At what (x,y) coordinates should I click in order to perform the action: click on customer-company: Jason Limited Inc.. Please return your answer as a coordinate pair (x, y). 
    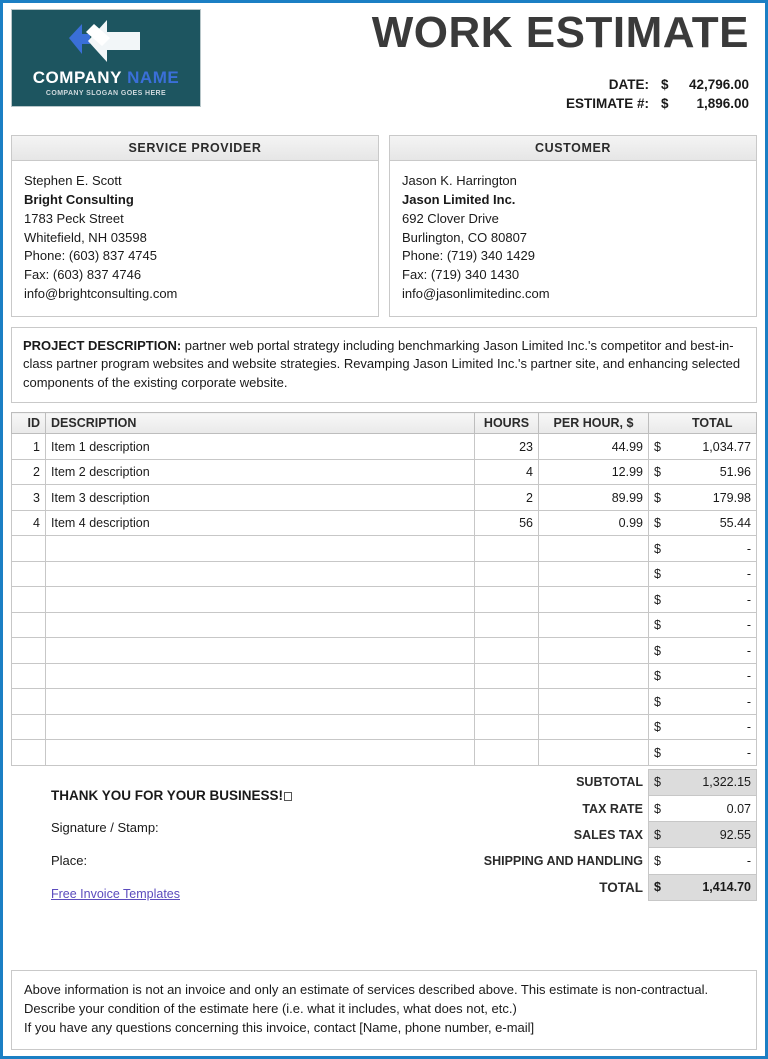
    Looking at the image, I should click on (459, 199).